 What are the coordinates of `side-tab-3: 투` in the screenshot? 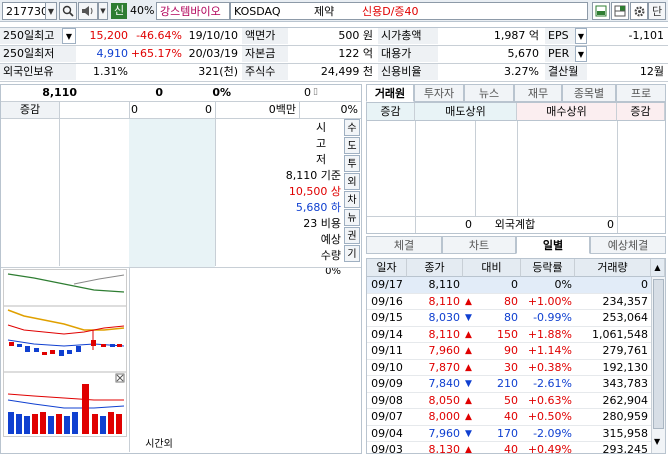 It's located at (352, 163).